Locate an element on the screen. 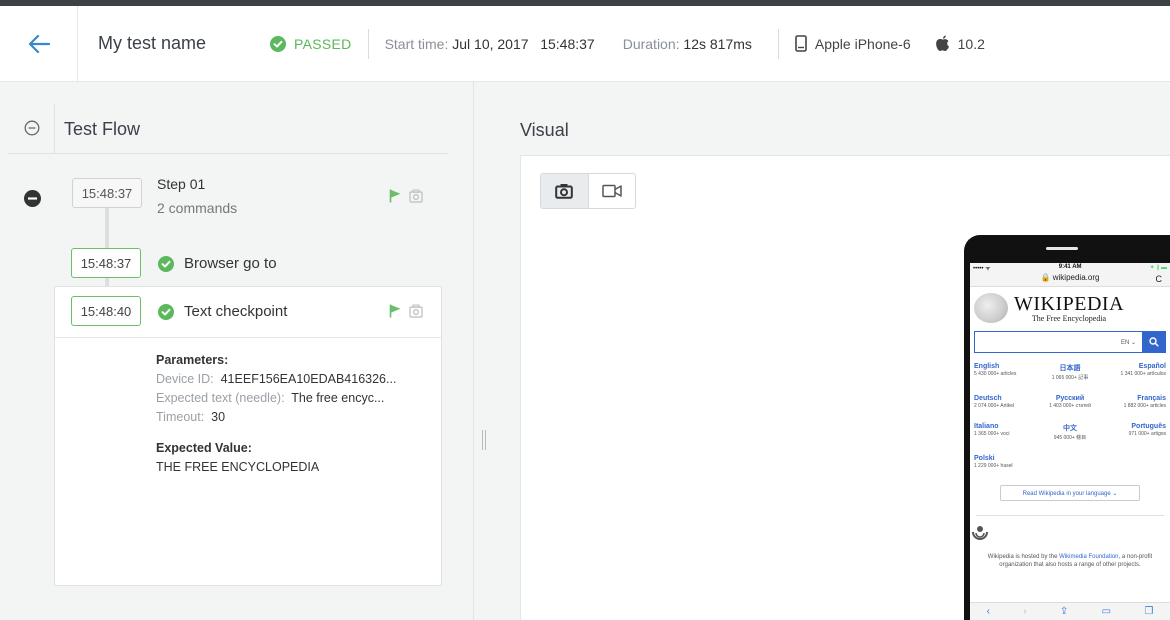  phone-speaker is located at coordinates (1062, 248).